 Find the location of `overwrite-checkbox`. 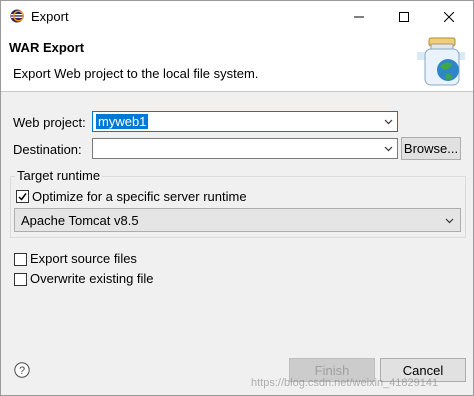

overwrite-checkbox is located at coordinates (20, 279).